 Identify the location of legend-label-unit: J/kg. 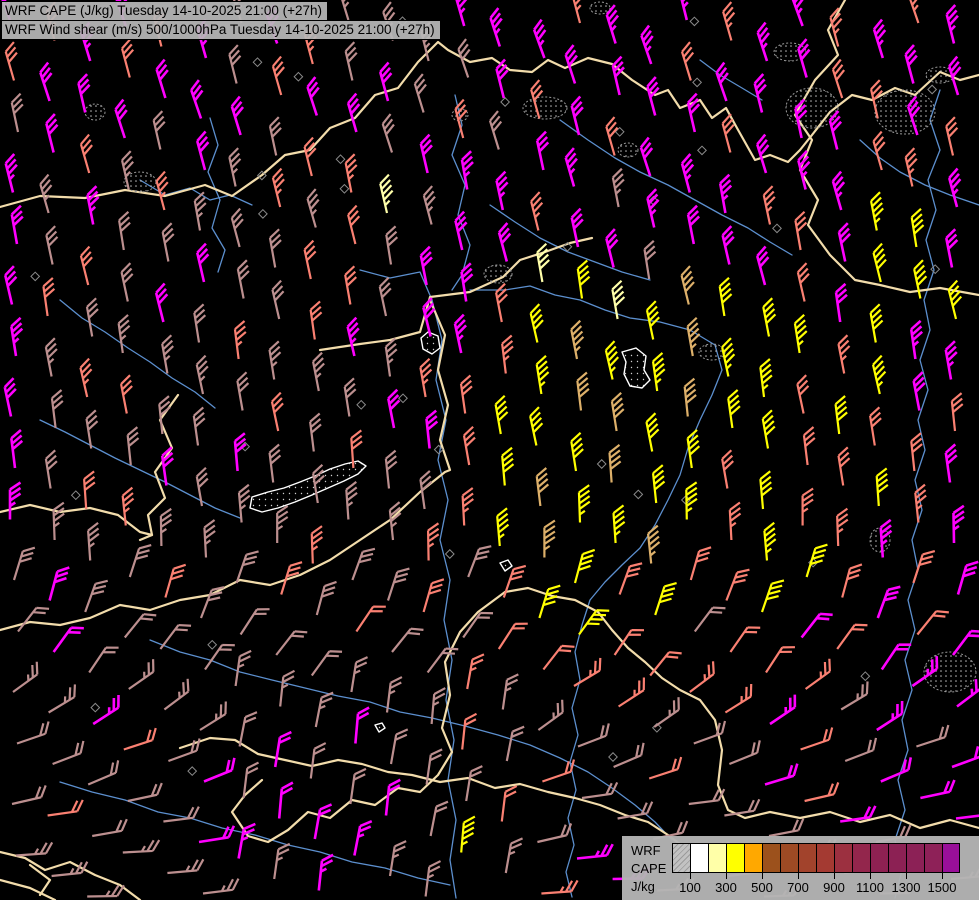
(643, 886).